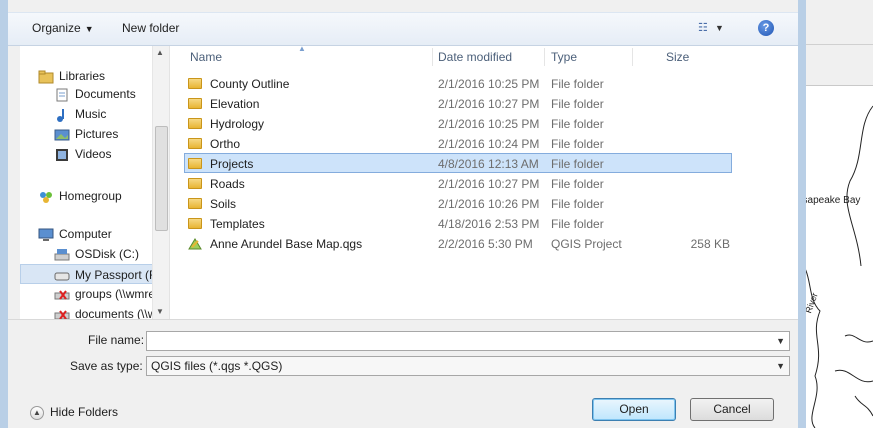 This screenshot has width=873, height=428. I want to click on nav-item-my-passport: My Passport (F:), so click(94, 274).